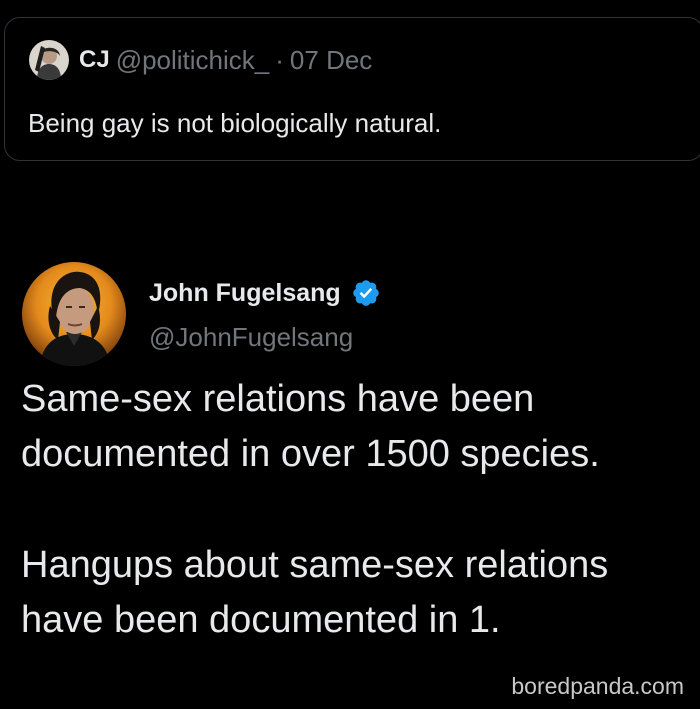 This screenshot has height=709, width=700. Describe the element at coordinates (278, 399) in the screenshot. I see `tweet-line: Same-sex relations have been` at that location.